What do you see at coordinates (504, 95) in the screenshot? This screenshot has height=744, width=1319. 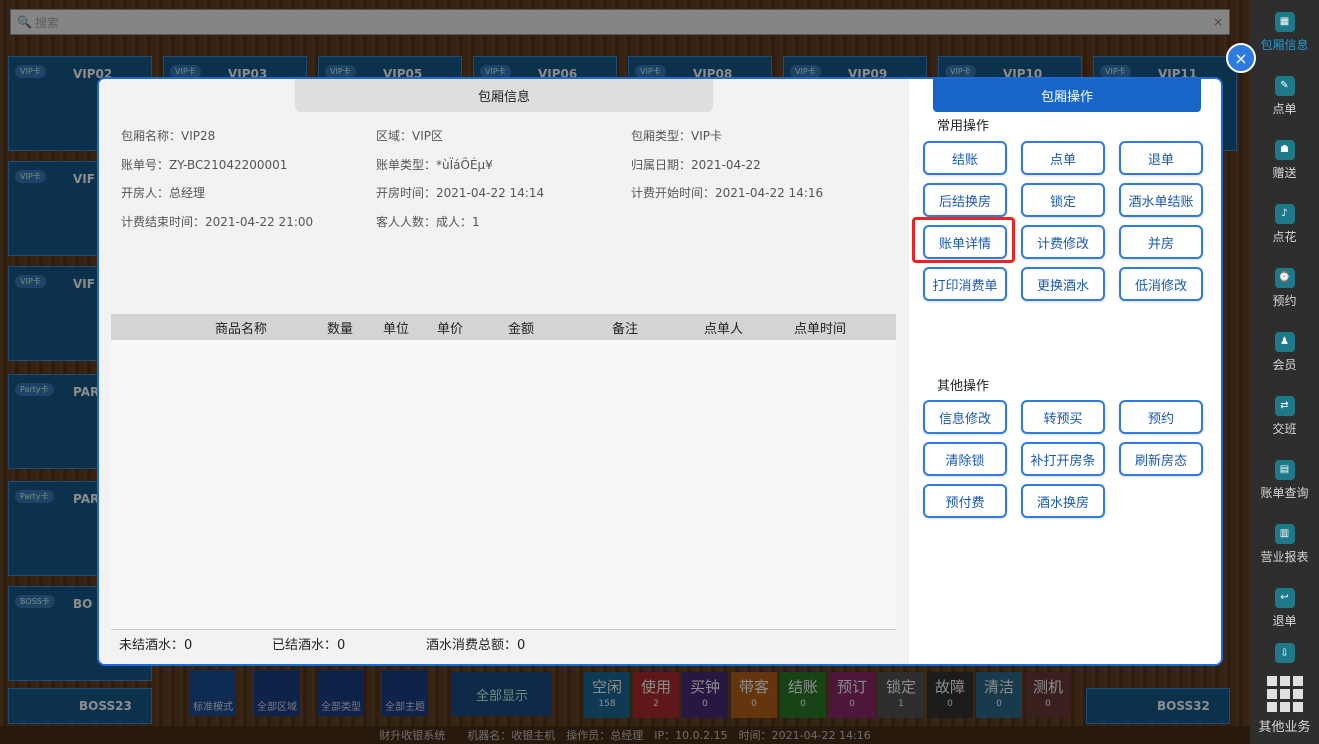 I see `room-info-title: 包厢信息` at bounding box center [504, 95].